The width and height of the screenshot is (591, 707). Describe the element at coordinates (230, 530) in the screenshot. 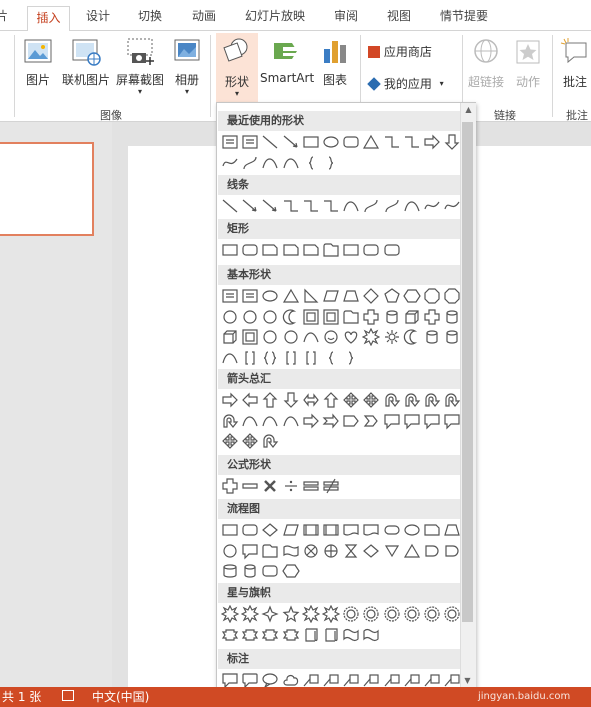

I see `rect-shape-icon` at that location.